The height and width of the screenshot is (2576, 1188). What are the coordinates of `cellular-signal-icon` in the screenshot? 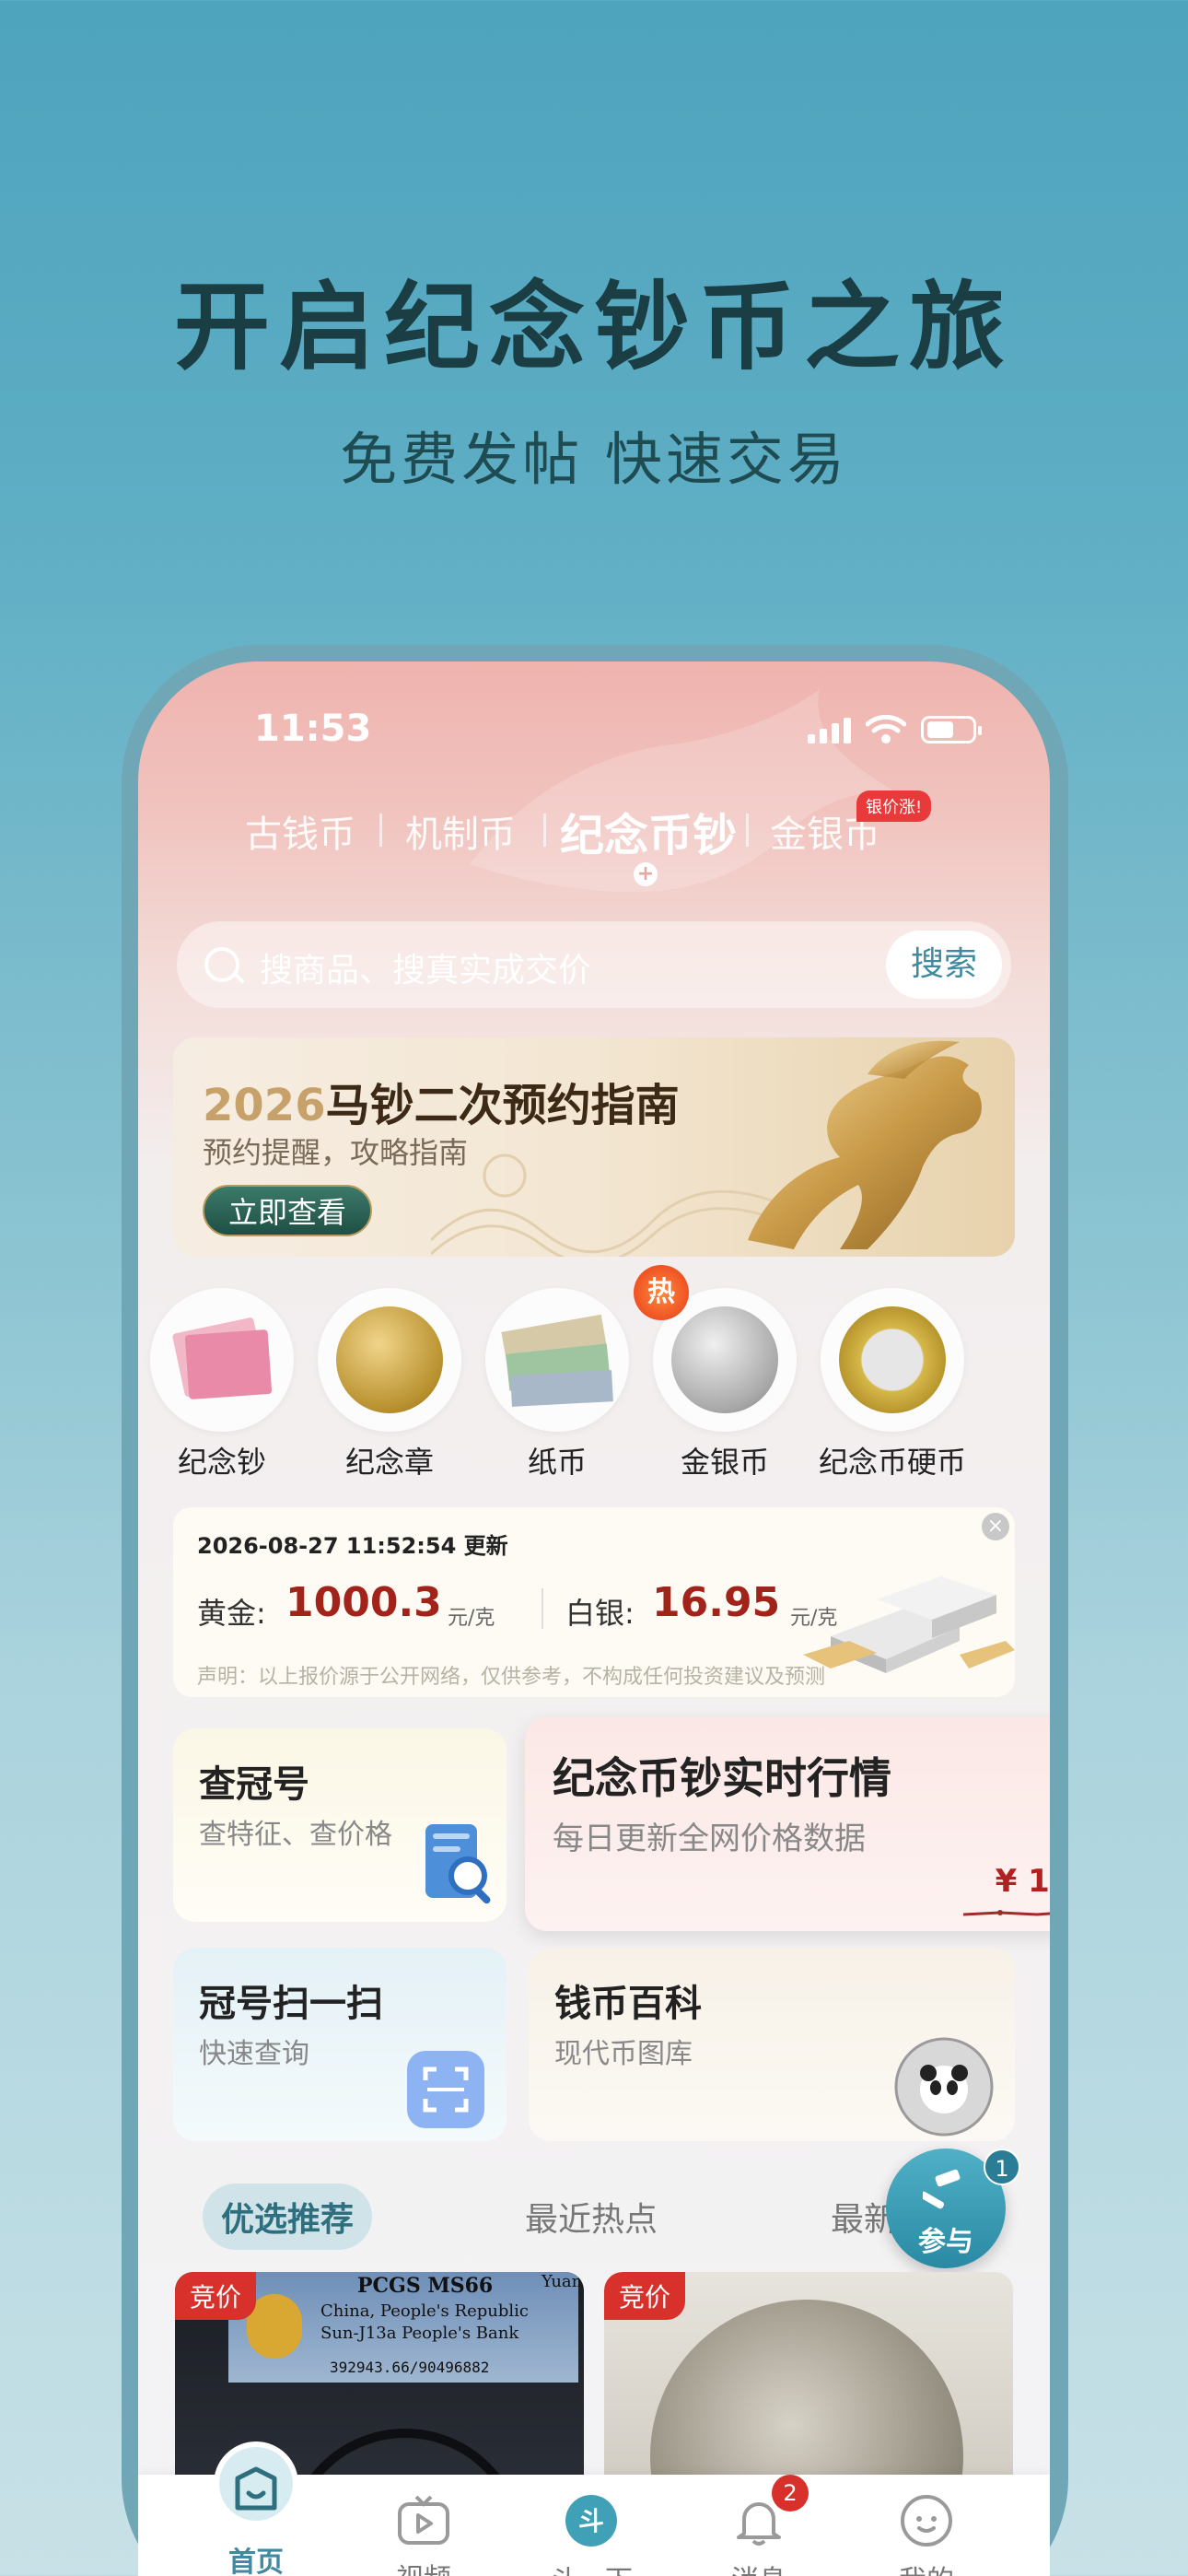 It's located at (829, 730).